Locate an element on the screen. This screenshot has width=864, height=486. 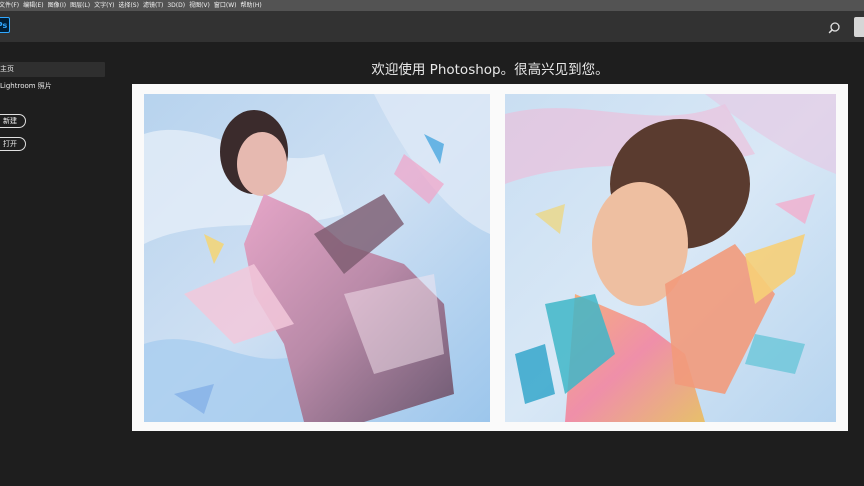
photoshop-logo: Ps is located at coordinates (5, 25).